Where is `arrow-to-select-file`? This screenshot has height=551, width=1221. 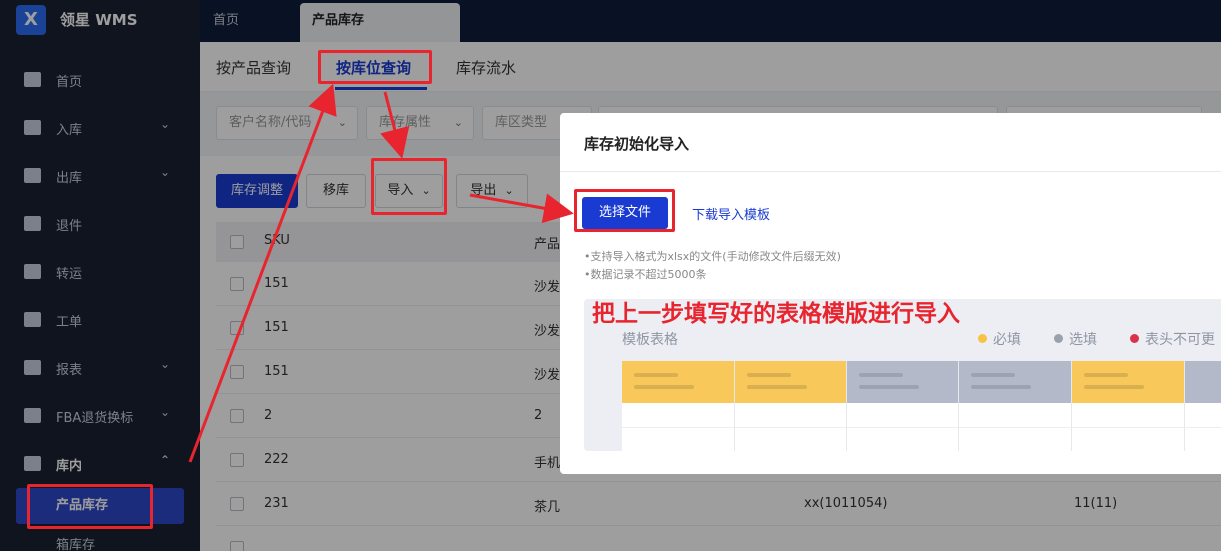
arrow-to-select-file is located at coordinates (521, 208).